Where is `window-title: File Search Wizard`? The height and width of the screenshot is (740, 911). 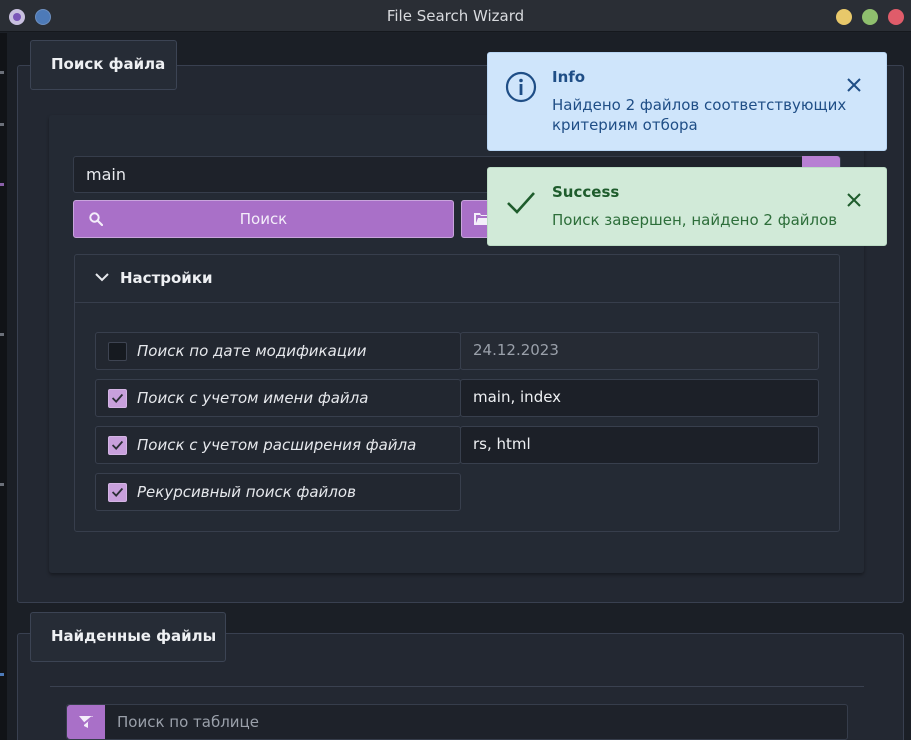 window-title: File Search Wizard is located at coordinates (455, 16).